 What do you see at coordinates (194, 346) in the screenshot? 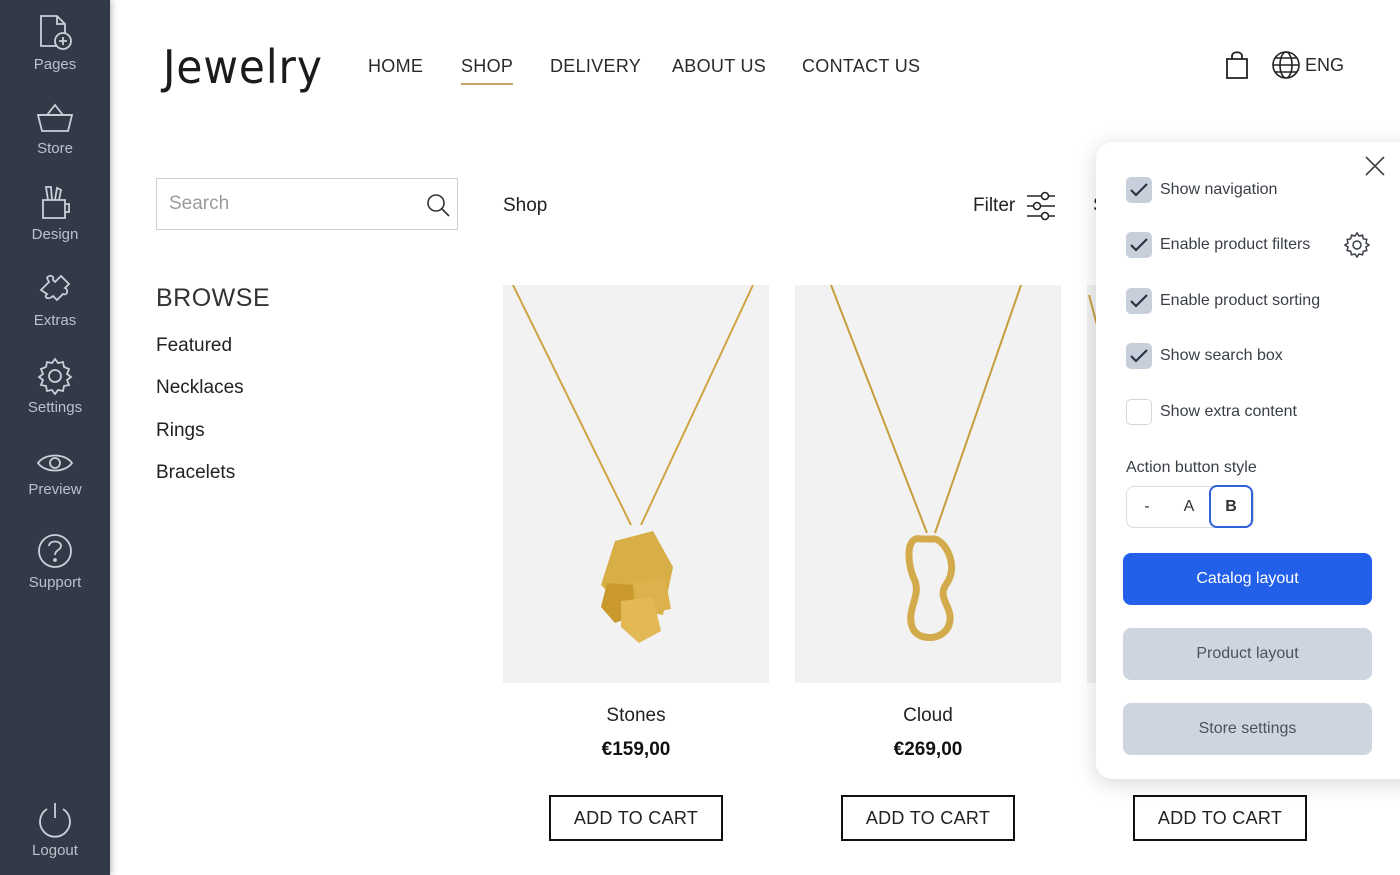
I see `browse-item-featured: Featured` at bounding box center [194, 346].